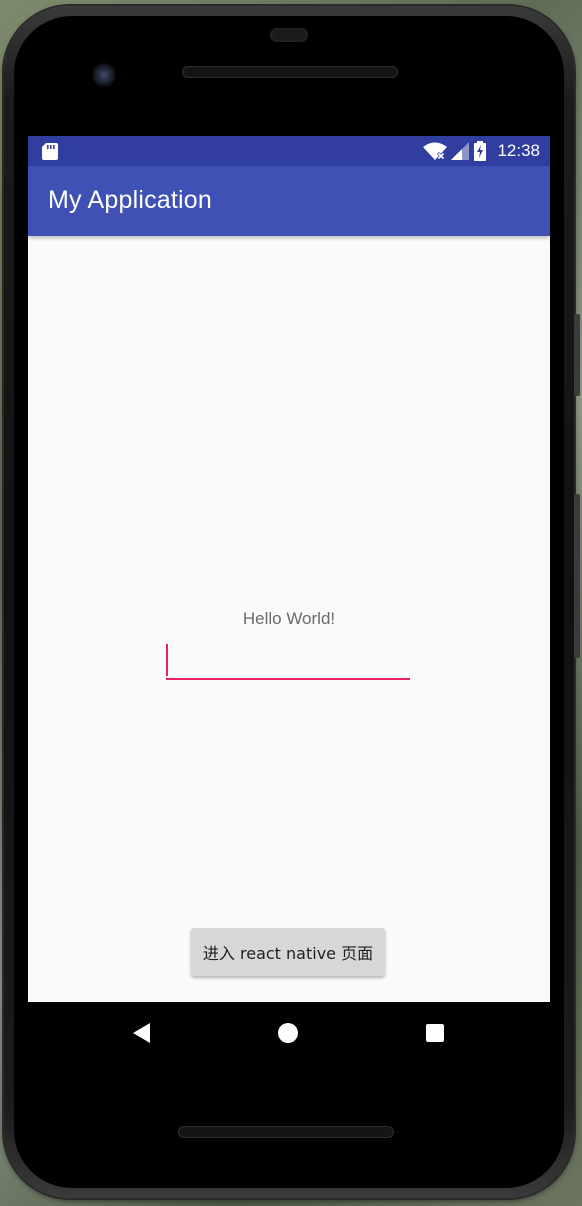 This screenshot has height=1206, width=582. What do you see at coordinates (288, 661) in the screenshot?
I see `text-input` at bounding box center [288, 661].